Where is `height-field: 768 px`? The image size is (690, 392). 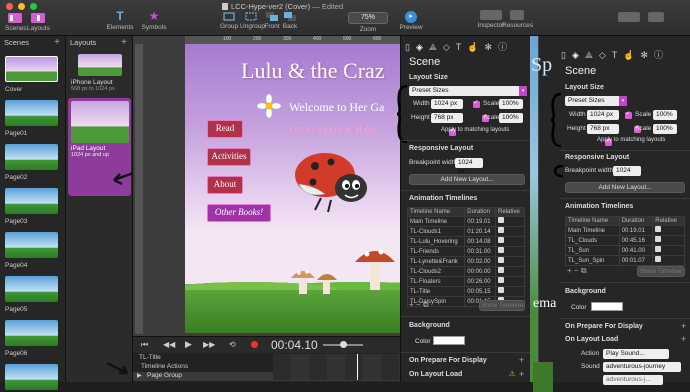 height-field: 768 px is located at coordinates (603, 129).